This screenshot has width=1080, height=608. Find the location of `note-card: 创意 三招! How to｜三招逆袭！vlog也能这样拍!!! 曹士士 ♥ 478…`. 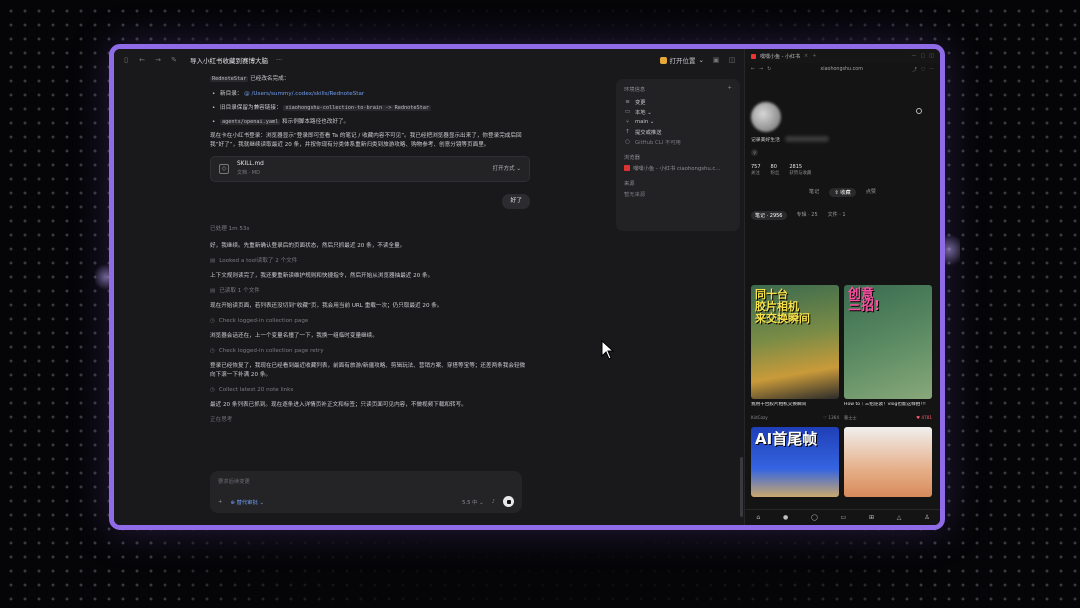

note-card: 创意 三招! How to｜三招逆袭！vlog也能这样拍!!! 曹士士 ♥ 478… is located at coordinates (888, 353).